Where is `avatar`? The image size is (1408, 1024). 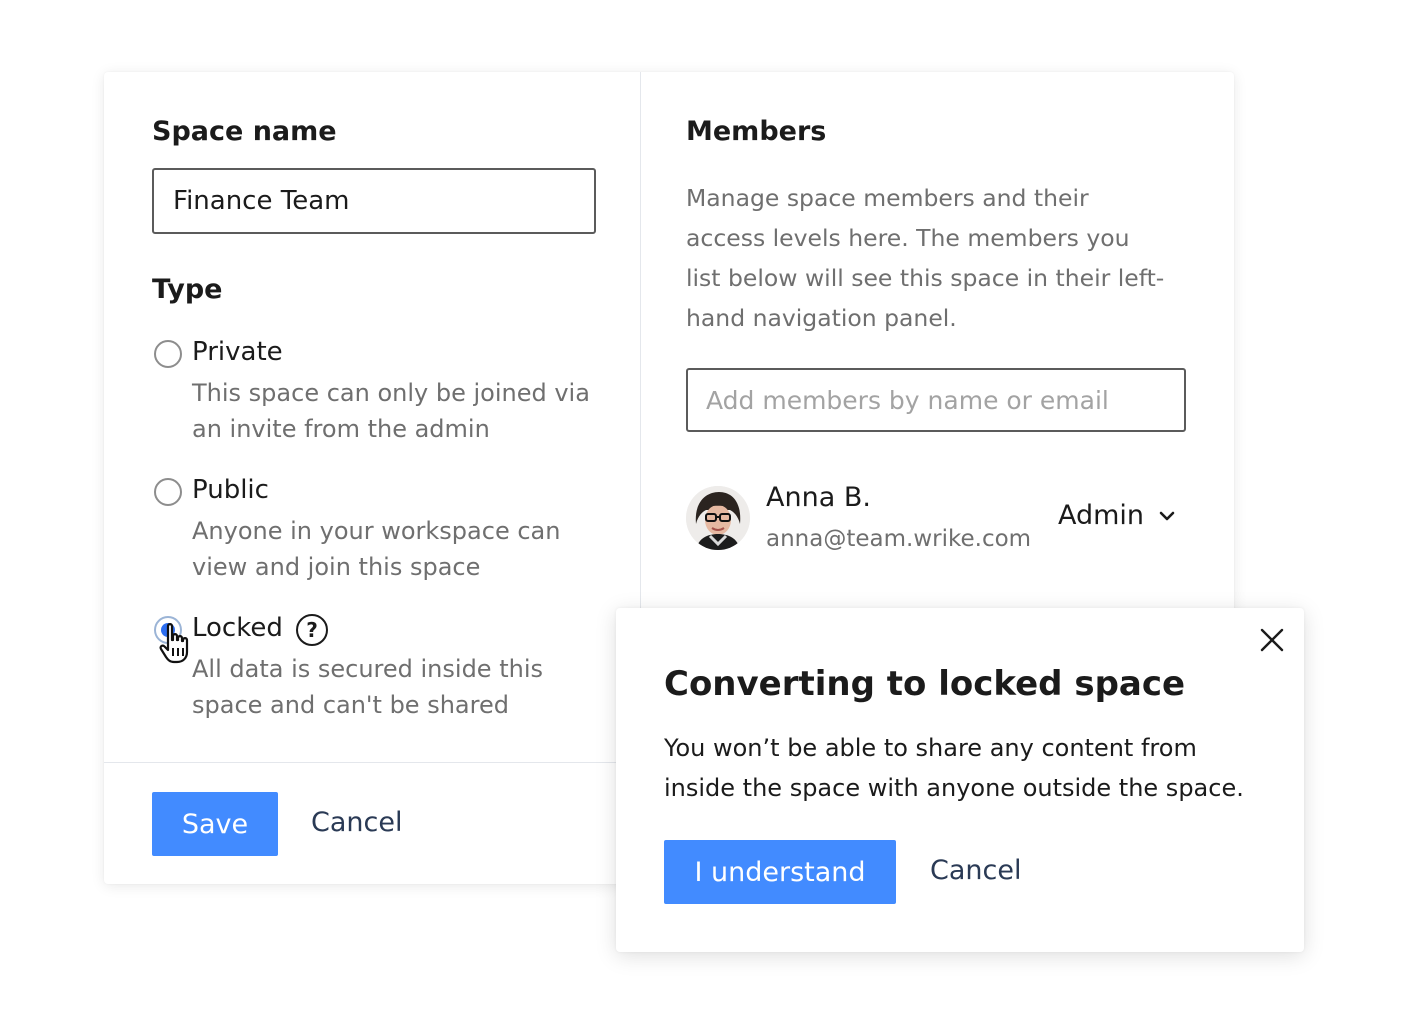
avatar is located at coordinates (718, 518).